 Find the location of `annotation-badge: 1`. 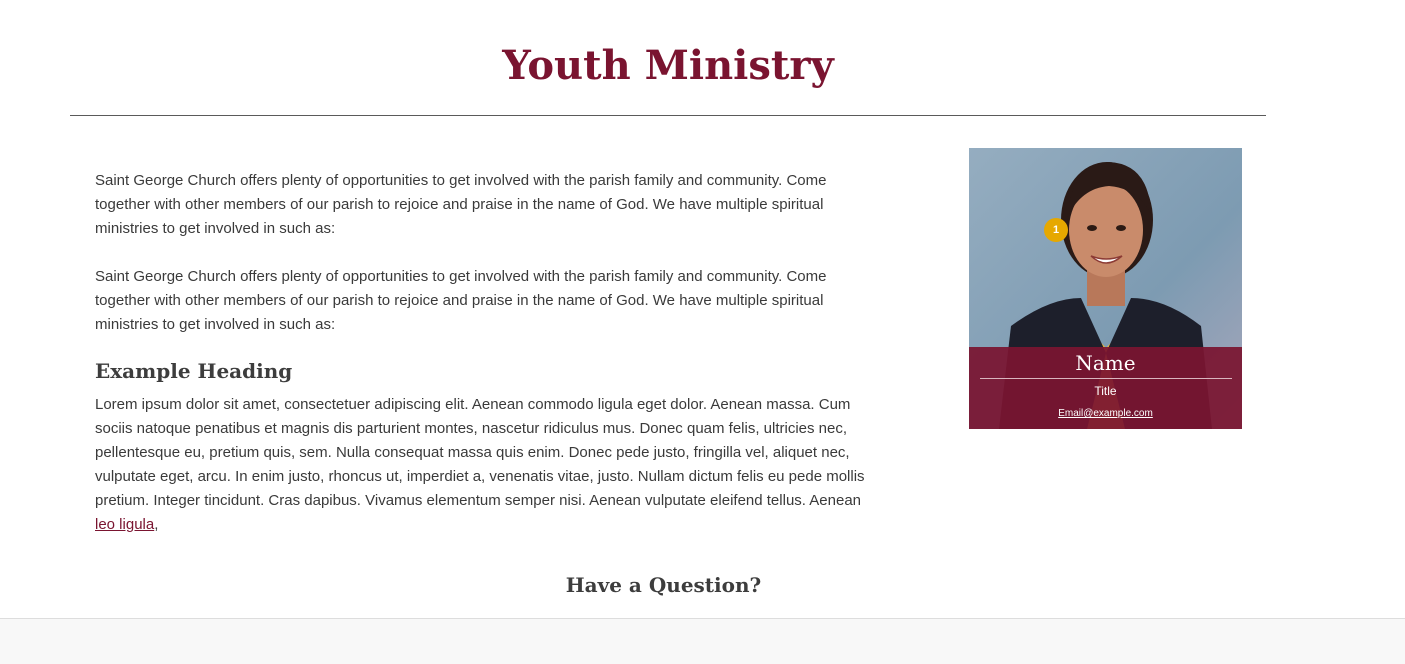

annotation-badge: 1 is located at coordinates (1056, 230).